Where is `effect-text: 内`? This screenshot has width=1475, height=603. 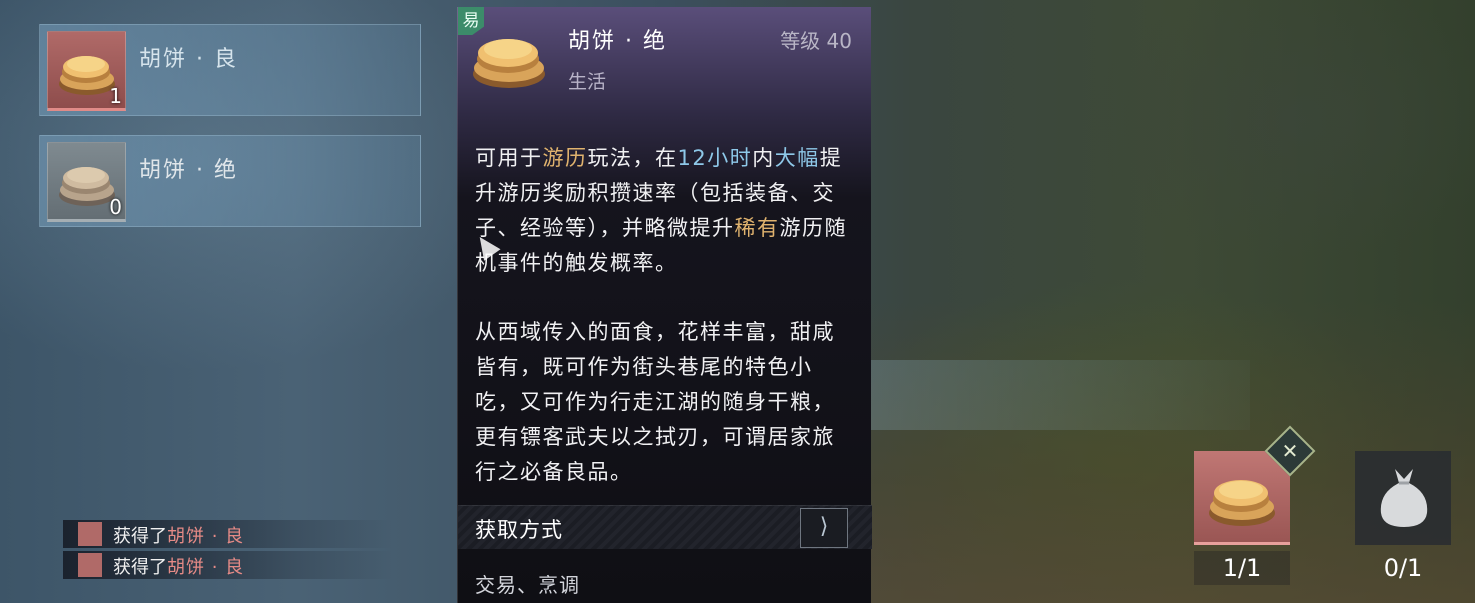
effect-text: 内 is located at coordinates (763, 158).